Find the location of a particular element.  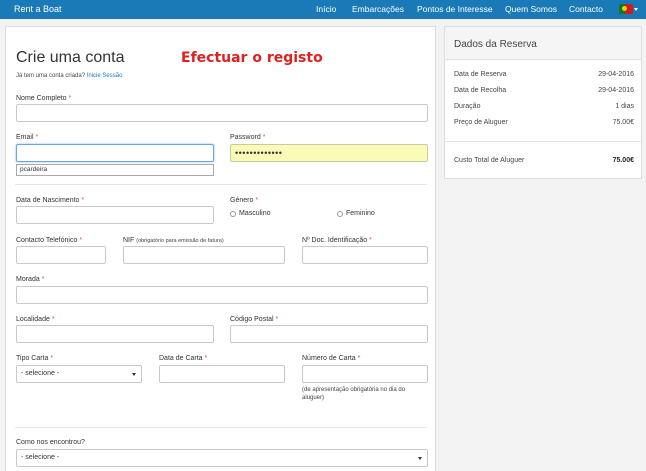

numero-carta-note: (de apresentação obrigatória no dia do is located at coordinates (354, 390).